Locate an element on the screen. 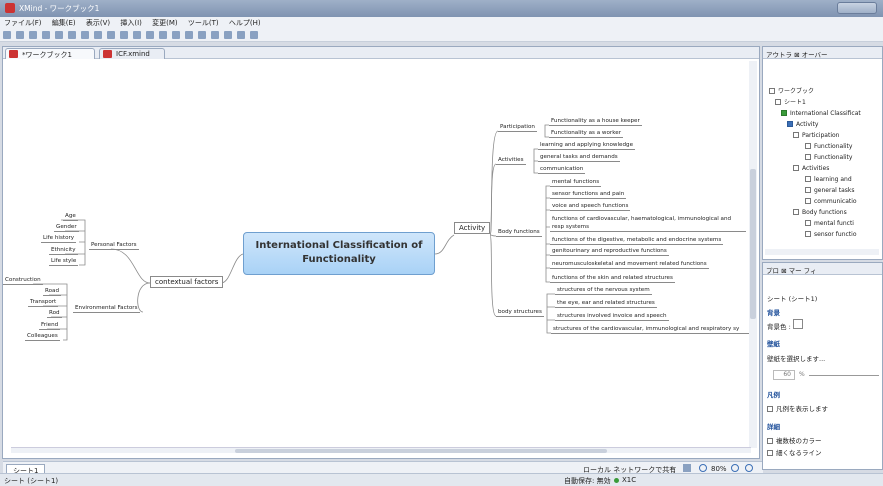 This screenshot has height=486, width=883. paste-icon is located at coordinates (111, 35).